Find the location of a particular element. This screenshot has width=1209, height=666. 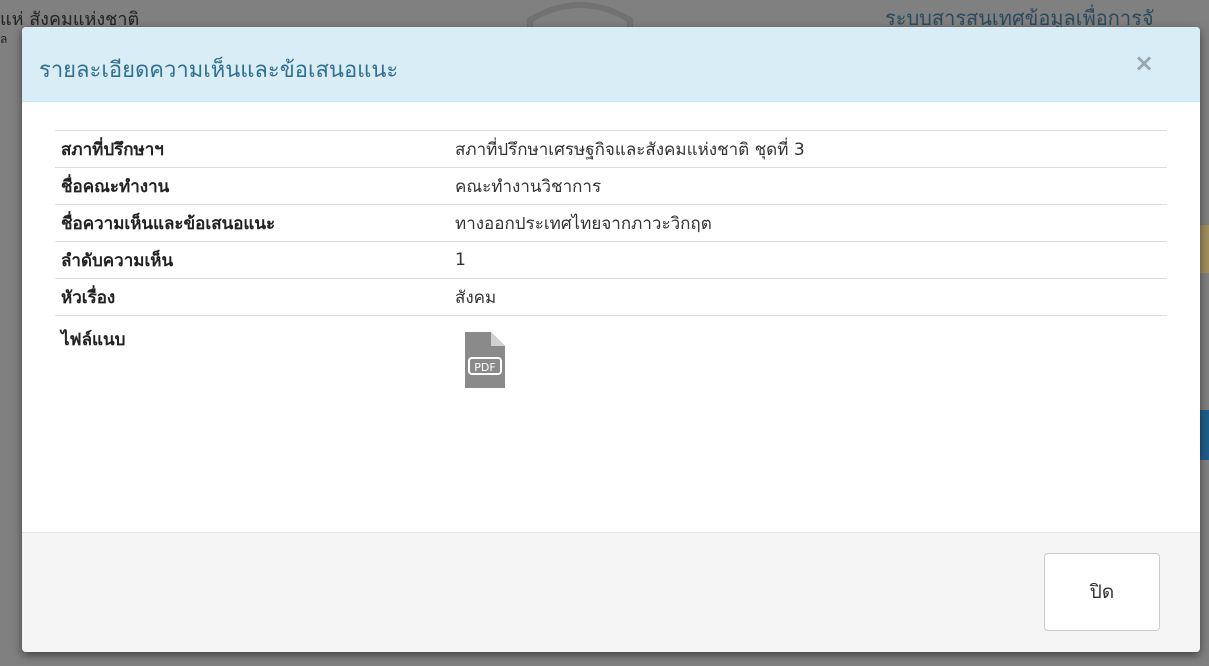

row-value-attachment: PDF is located at coordinates (808, 375).